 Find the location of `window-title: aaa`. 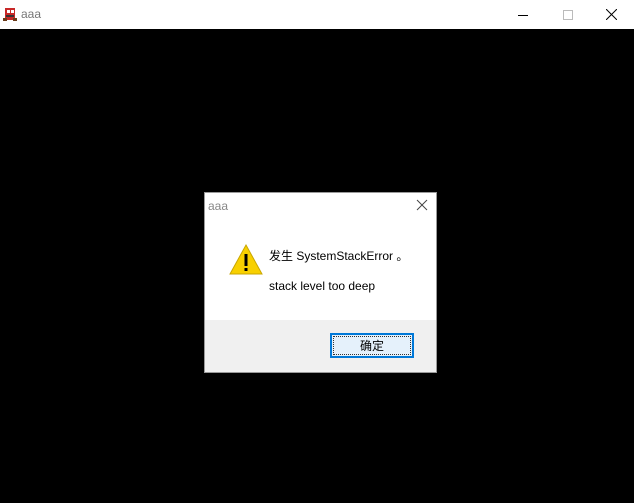

window-title: aaa is located at coordinates (31, 14).